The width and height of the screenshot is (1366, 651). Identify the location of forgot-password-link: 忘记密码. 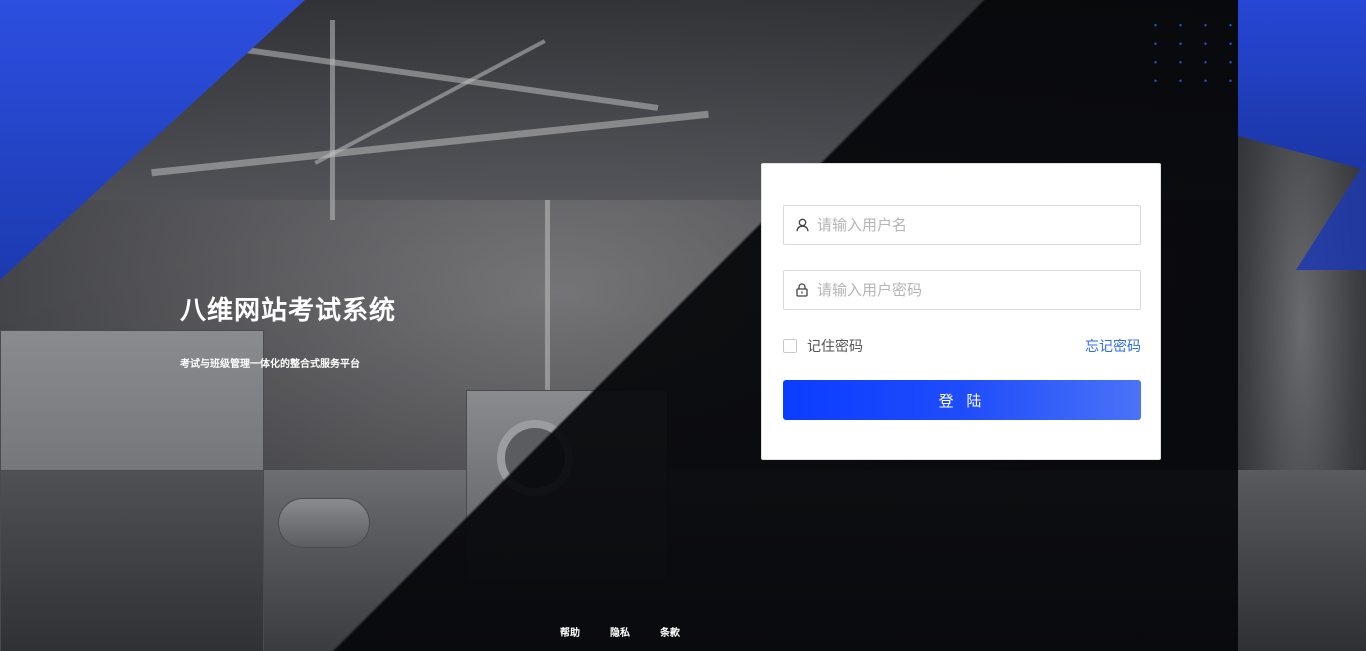
(1113, 346).